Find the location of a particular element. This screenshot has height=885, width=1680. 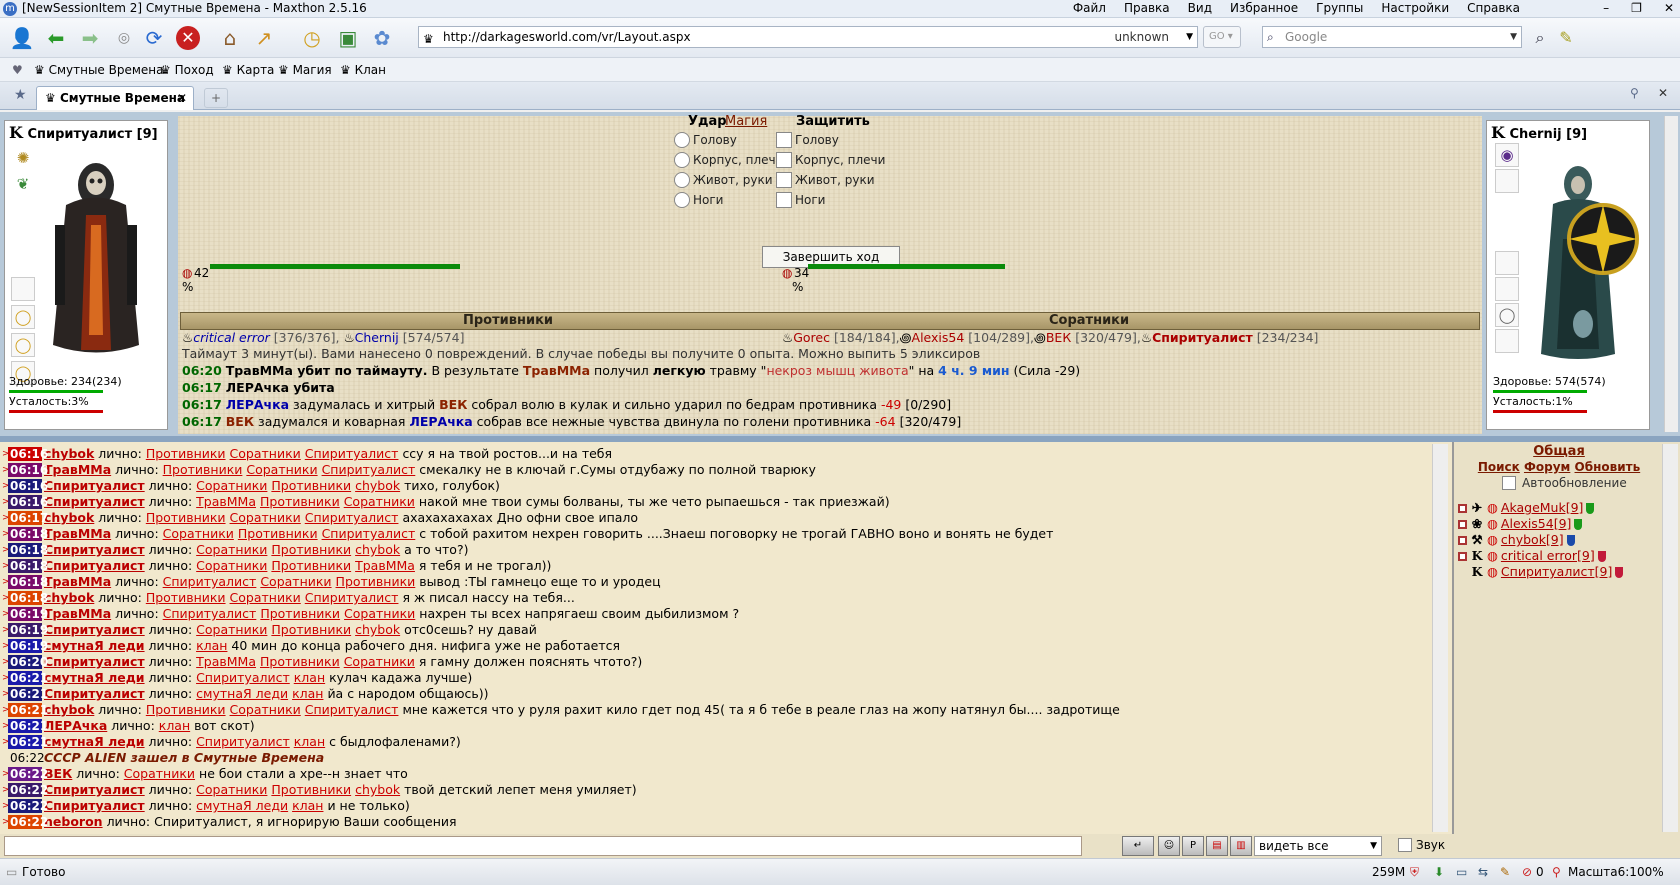

sender-name: ТравММа is located at coordinates (77, 613).